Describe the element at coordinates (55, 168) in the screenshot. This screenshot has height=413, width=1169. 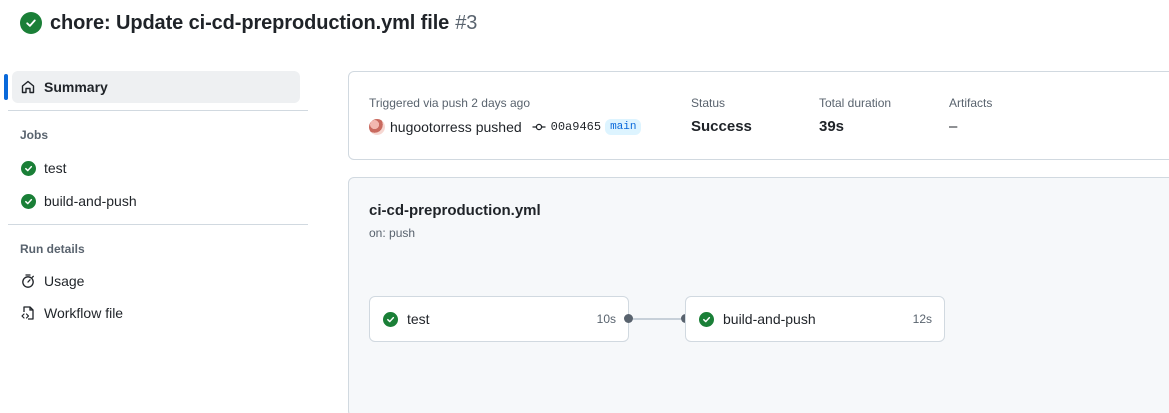
I see `sidebar-item-label: test` at that location.